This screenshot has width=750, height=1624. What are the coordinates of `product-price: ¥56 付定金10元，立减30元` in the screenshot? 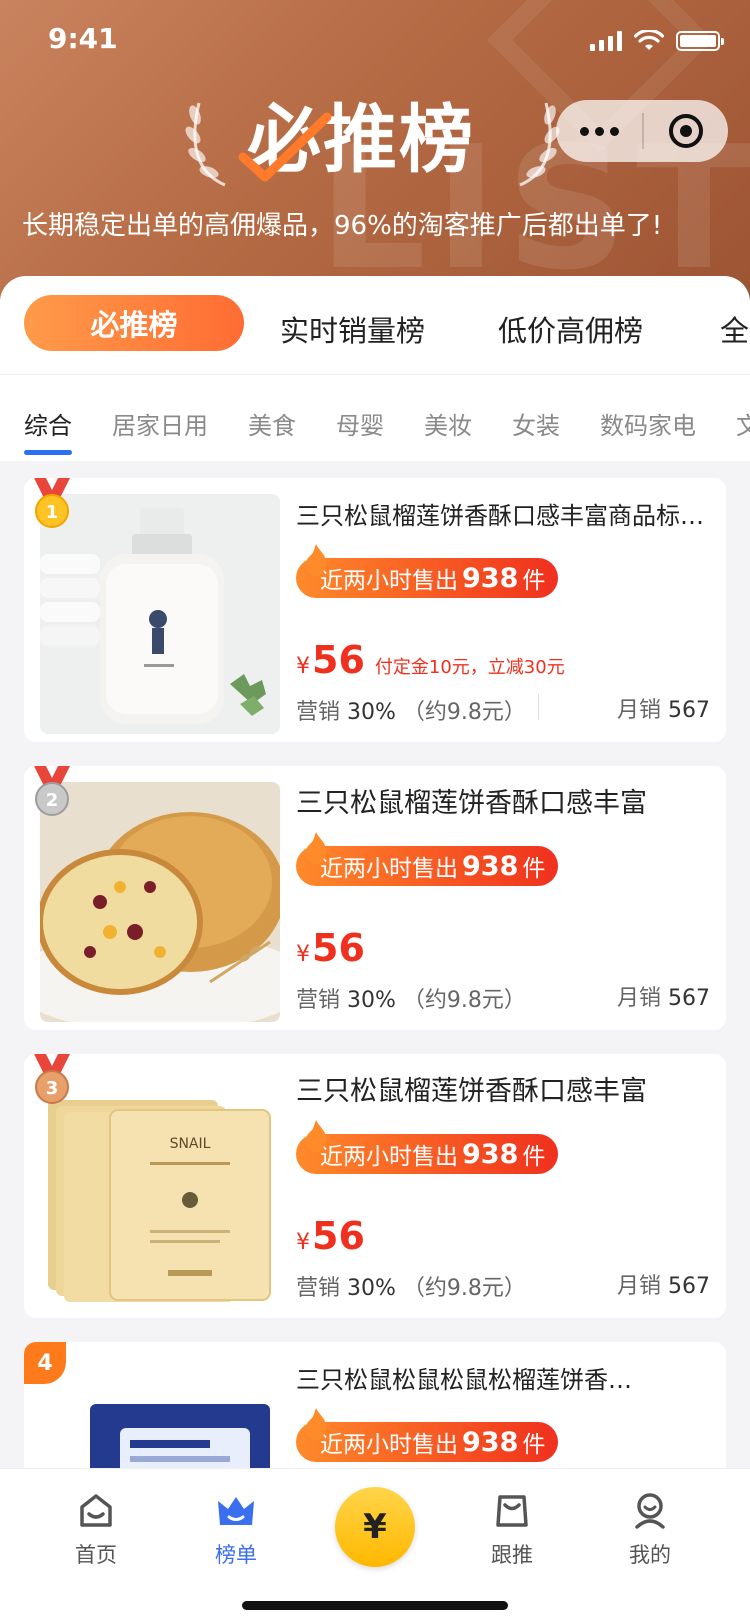 It's located at (430, 660).